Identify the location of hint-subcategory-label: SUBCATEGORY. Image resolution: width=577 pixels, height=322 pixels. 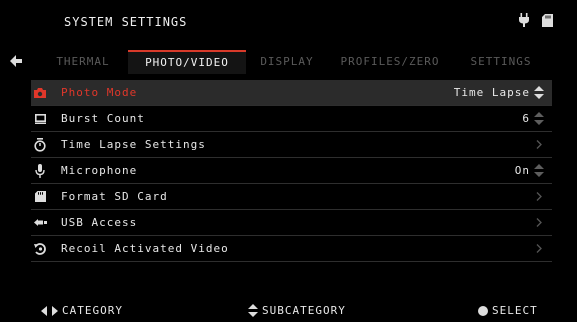
(304, 310).